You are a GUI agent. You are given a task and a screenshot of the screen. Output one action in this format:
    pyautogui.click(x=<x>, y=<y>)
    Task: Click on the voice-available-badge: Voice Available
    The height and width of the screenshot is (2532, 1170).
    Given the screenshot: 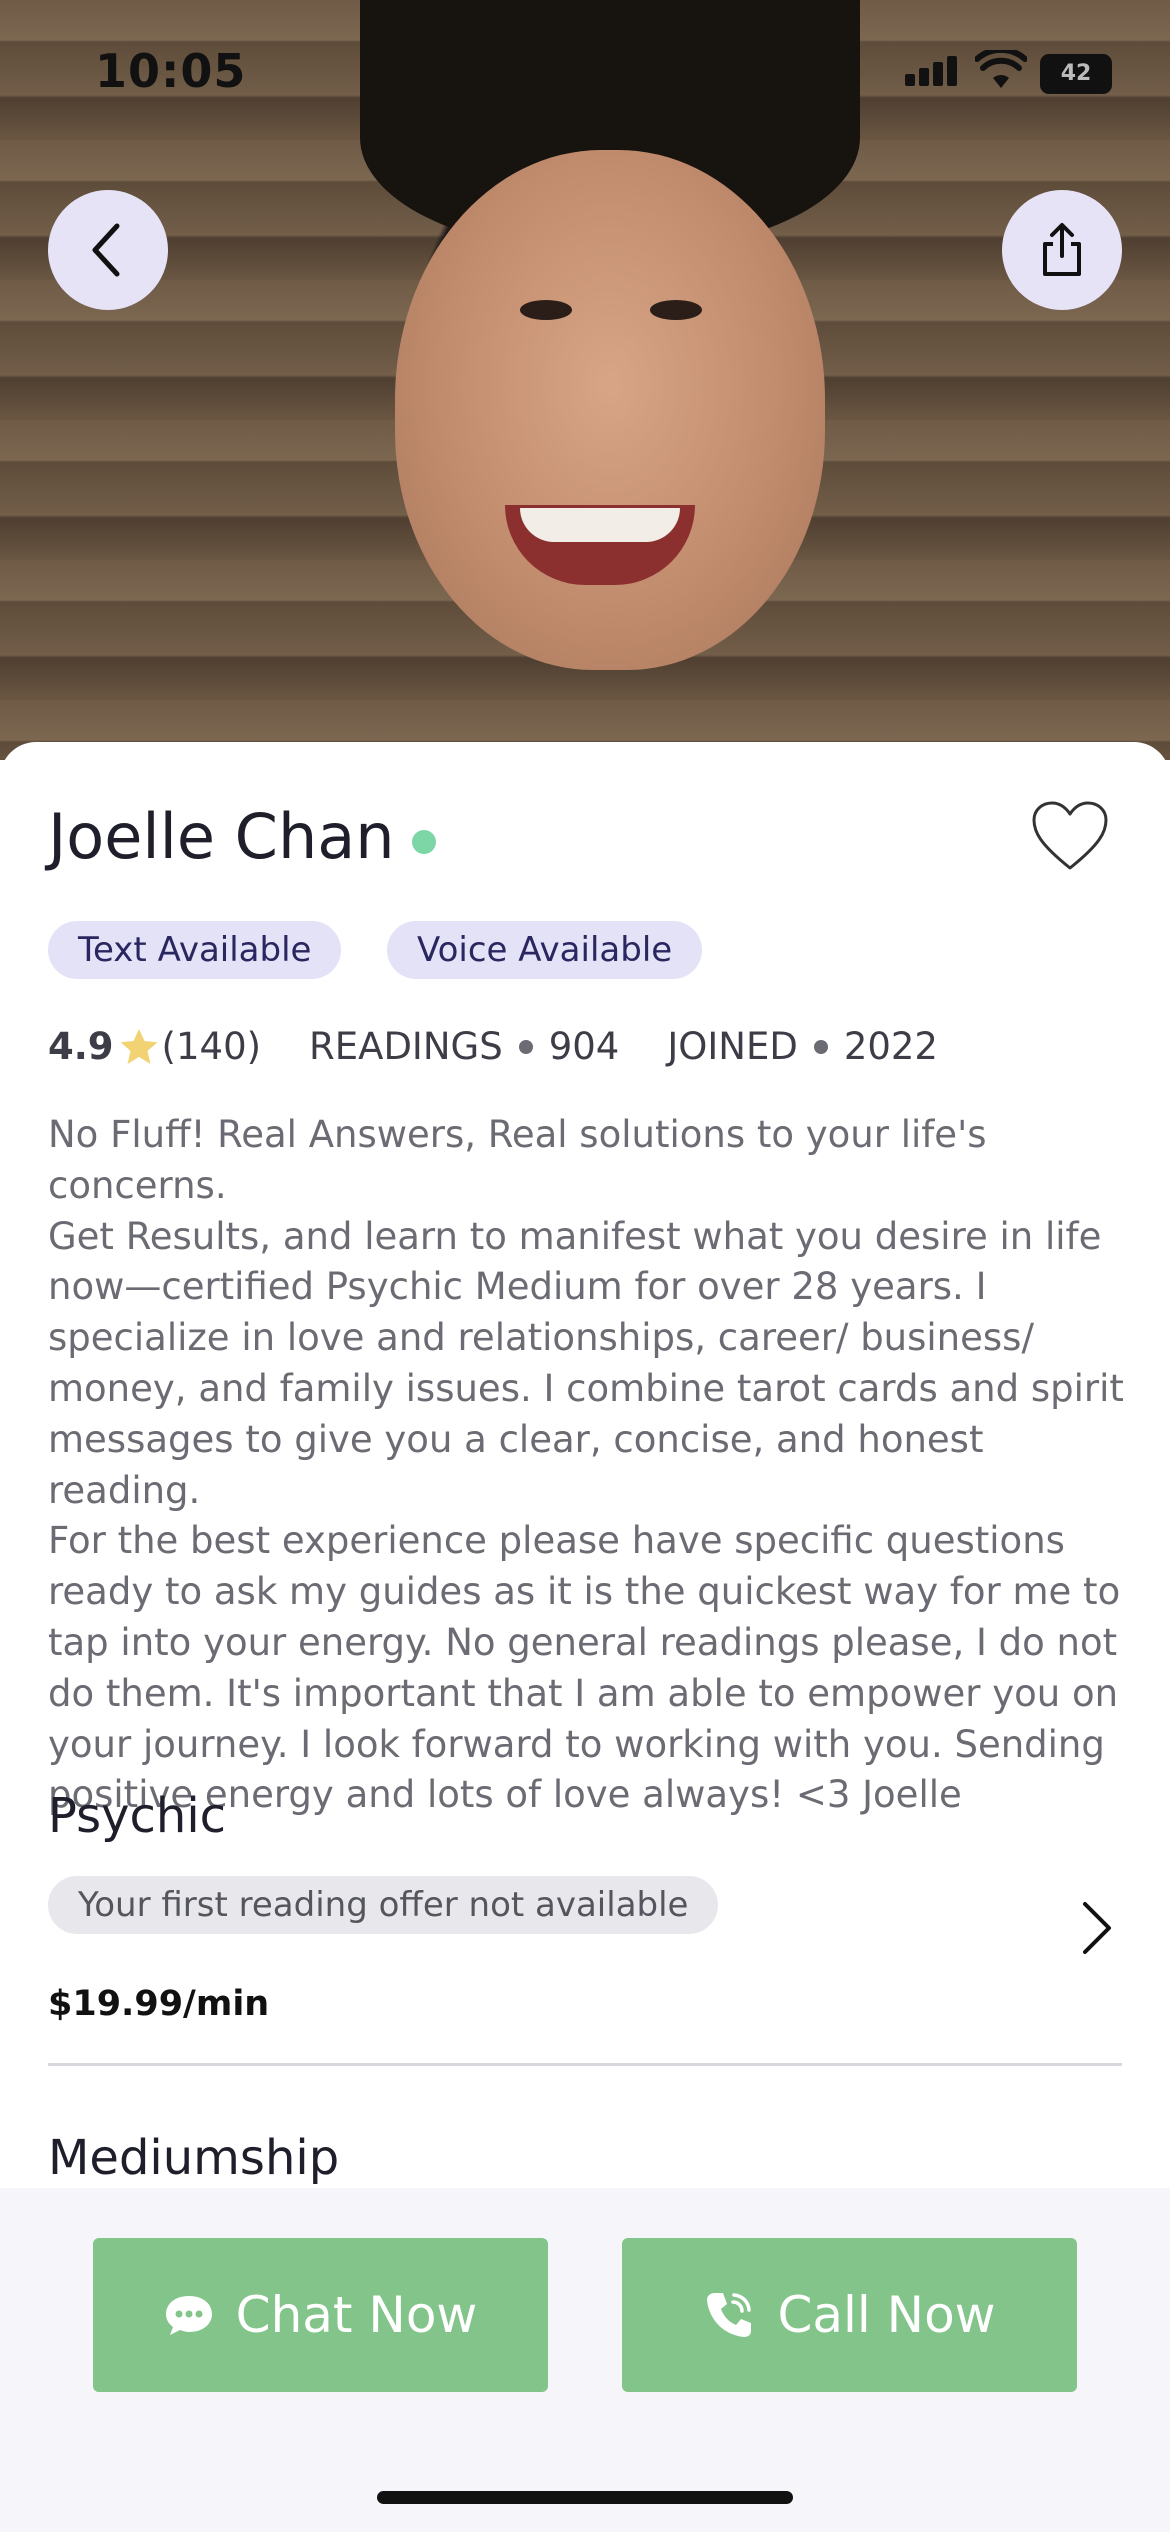 What is the action you would take?
    pyautogui.click(x=545, y=950)
    